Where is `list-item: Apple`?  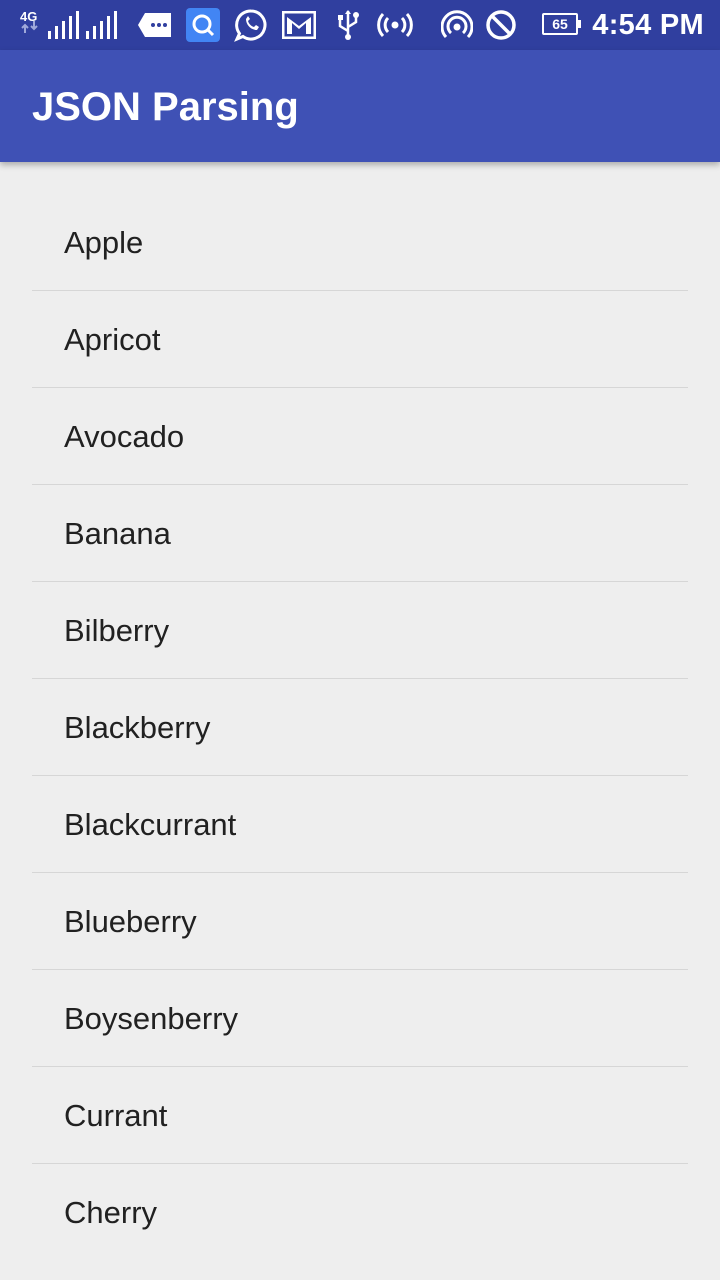
list-item: Apple is located at coordinates (360, 242).